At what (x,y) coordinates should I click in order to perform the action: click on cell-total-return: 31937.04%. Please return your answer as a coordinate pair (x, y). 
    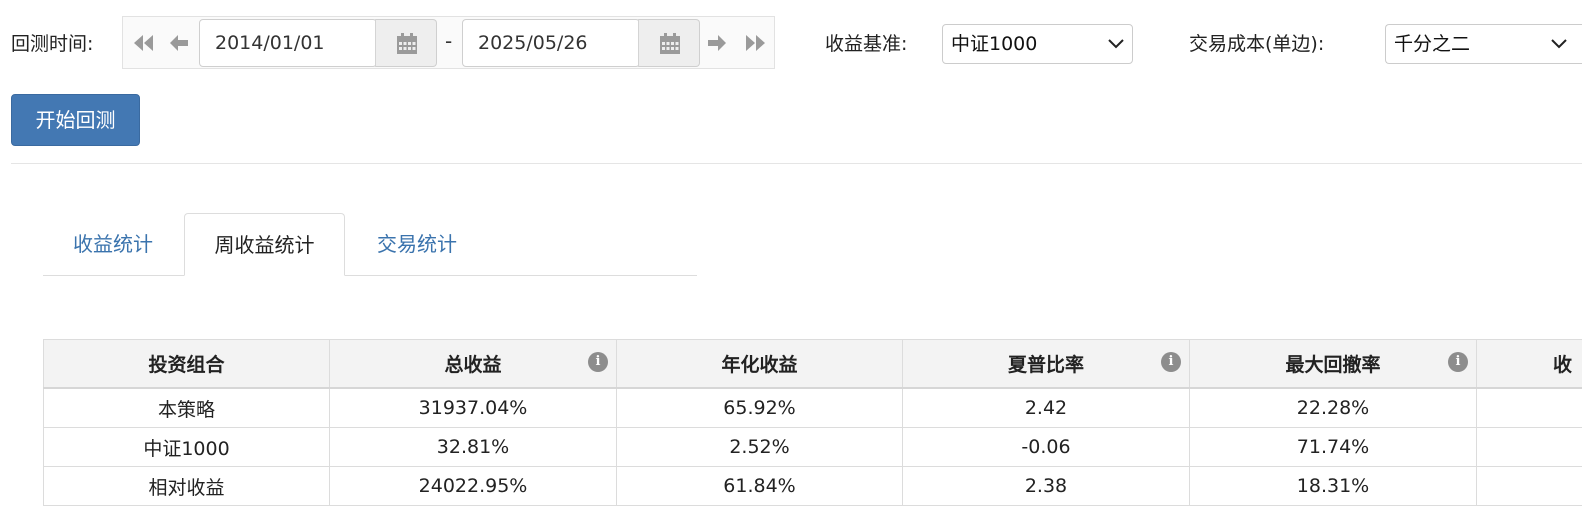
    Looking at the image, I should click on (473, 407).